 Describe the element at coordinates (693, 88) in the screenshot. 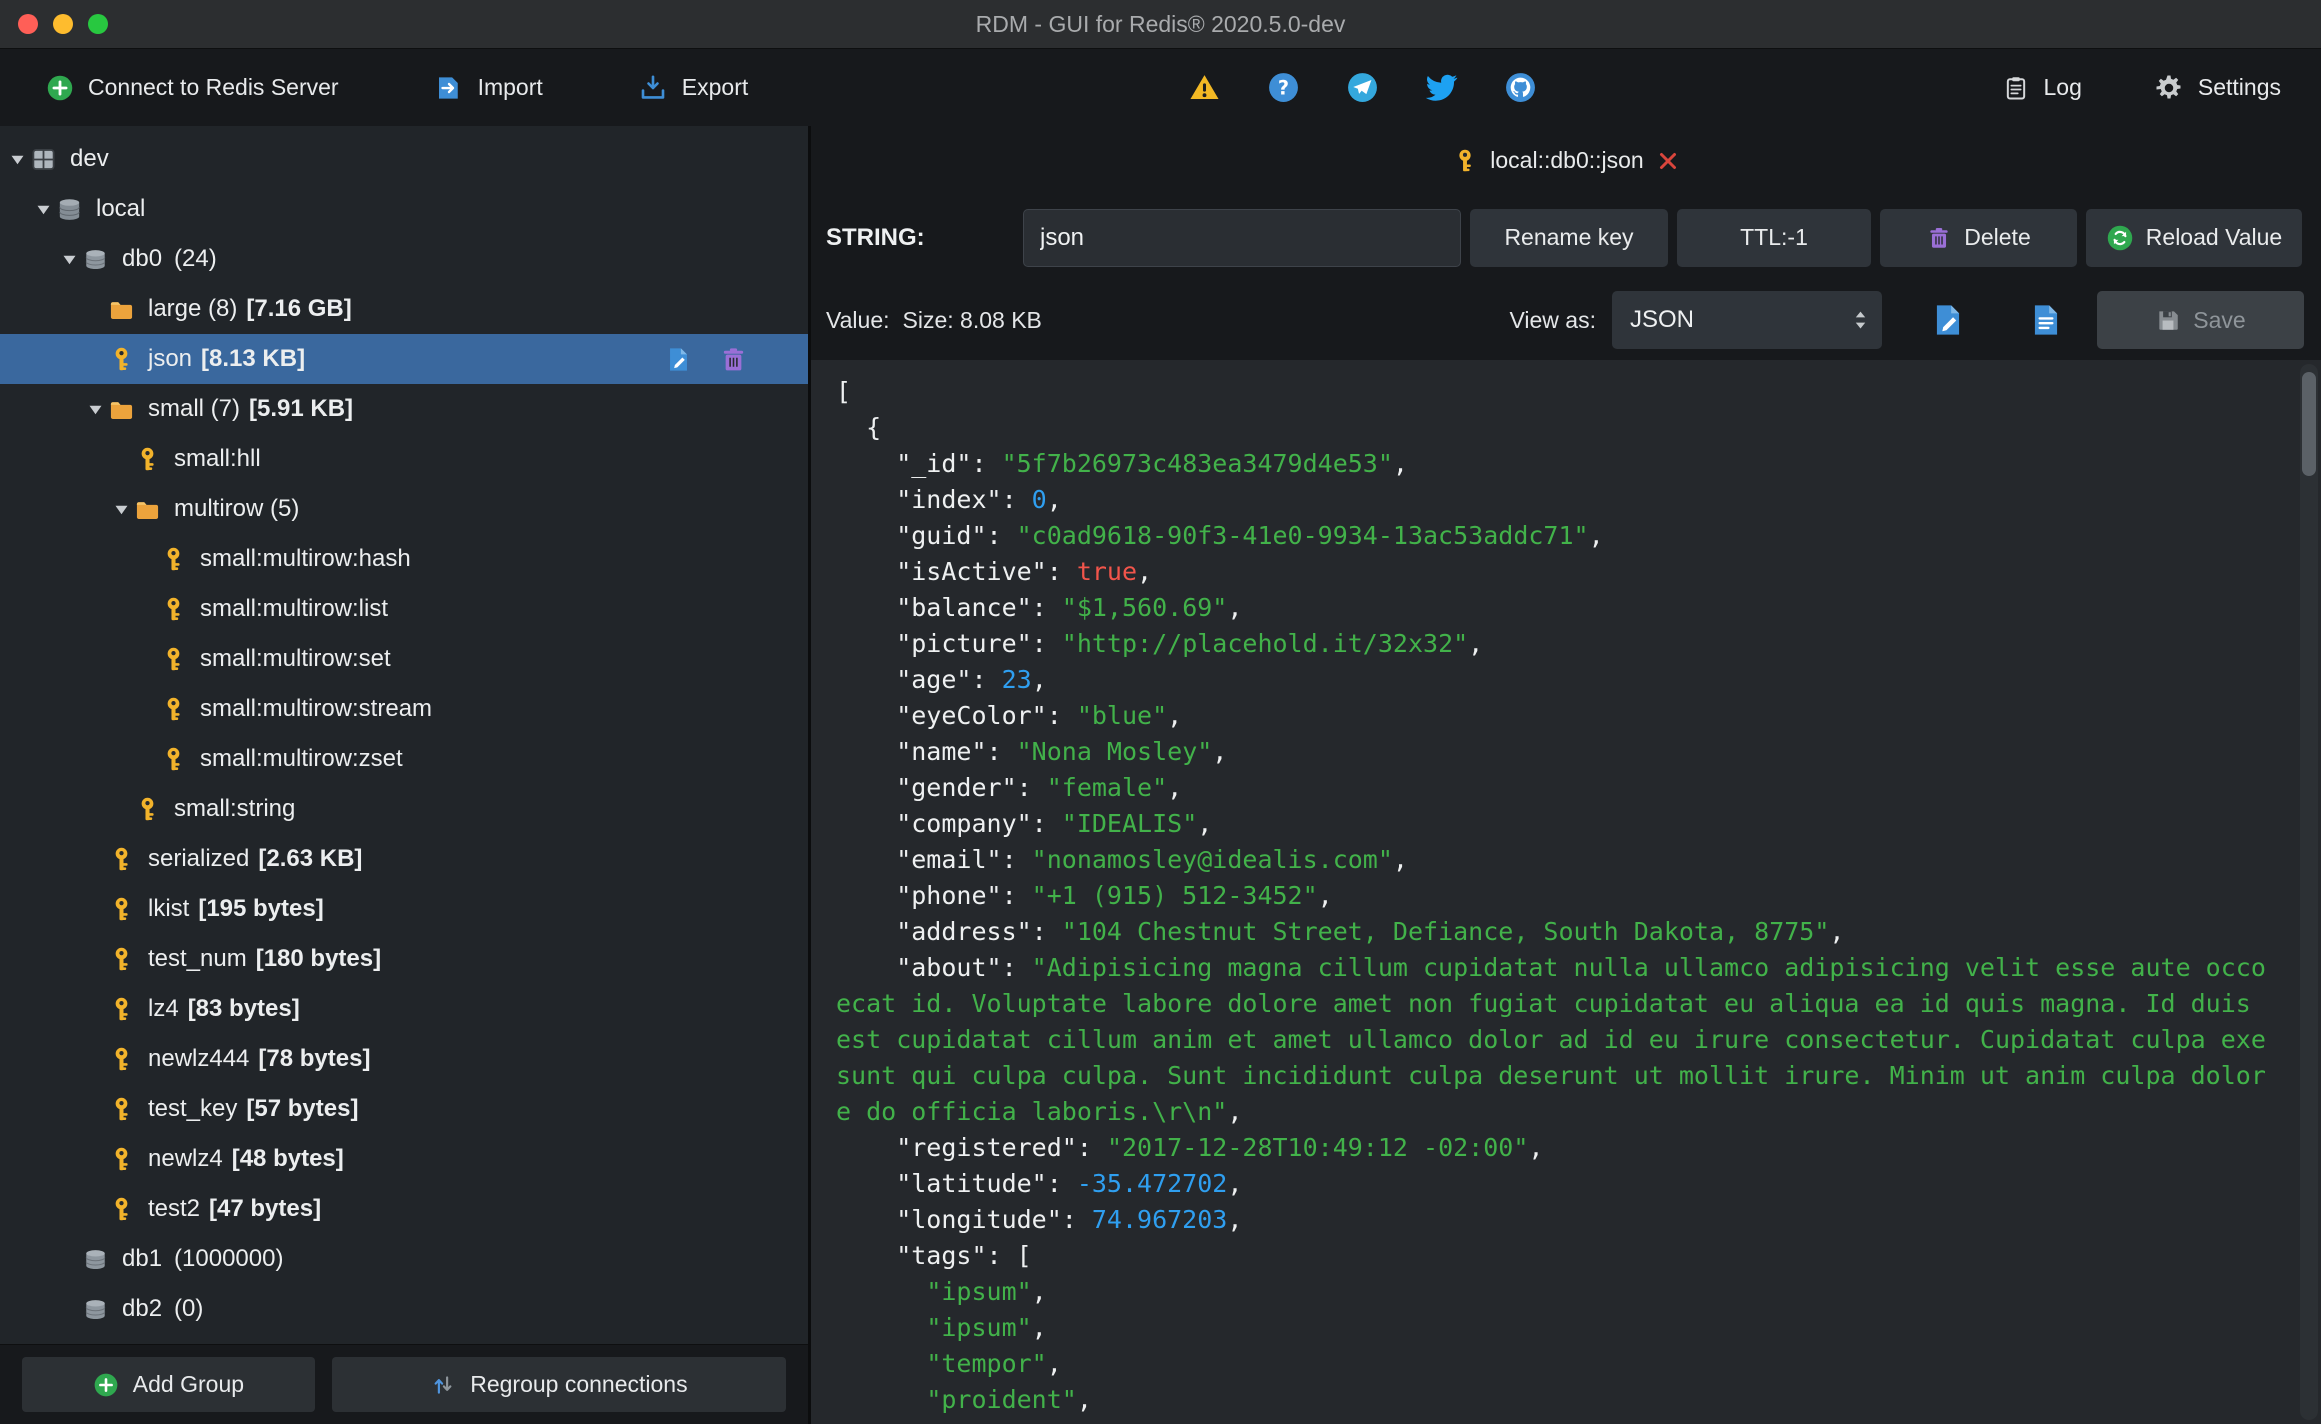

I see `export-button: Export` at that location.